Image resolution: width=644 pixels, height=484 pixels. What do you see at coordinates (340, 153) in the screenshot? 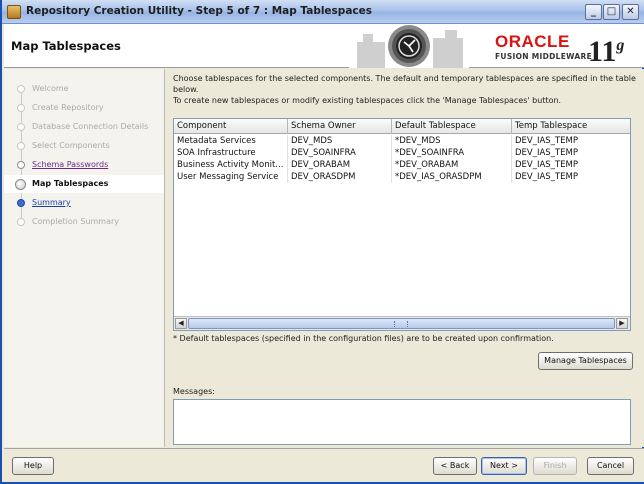
I see `cell-schema-owner: DEV_SOAINFRA` at bounding box center [340, 153].